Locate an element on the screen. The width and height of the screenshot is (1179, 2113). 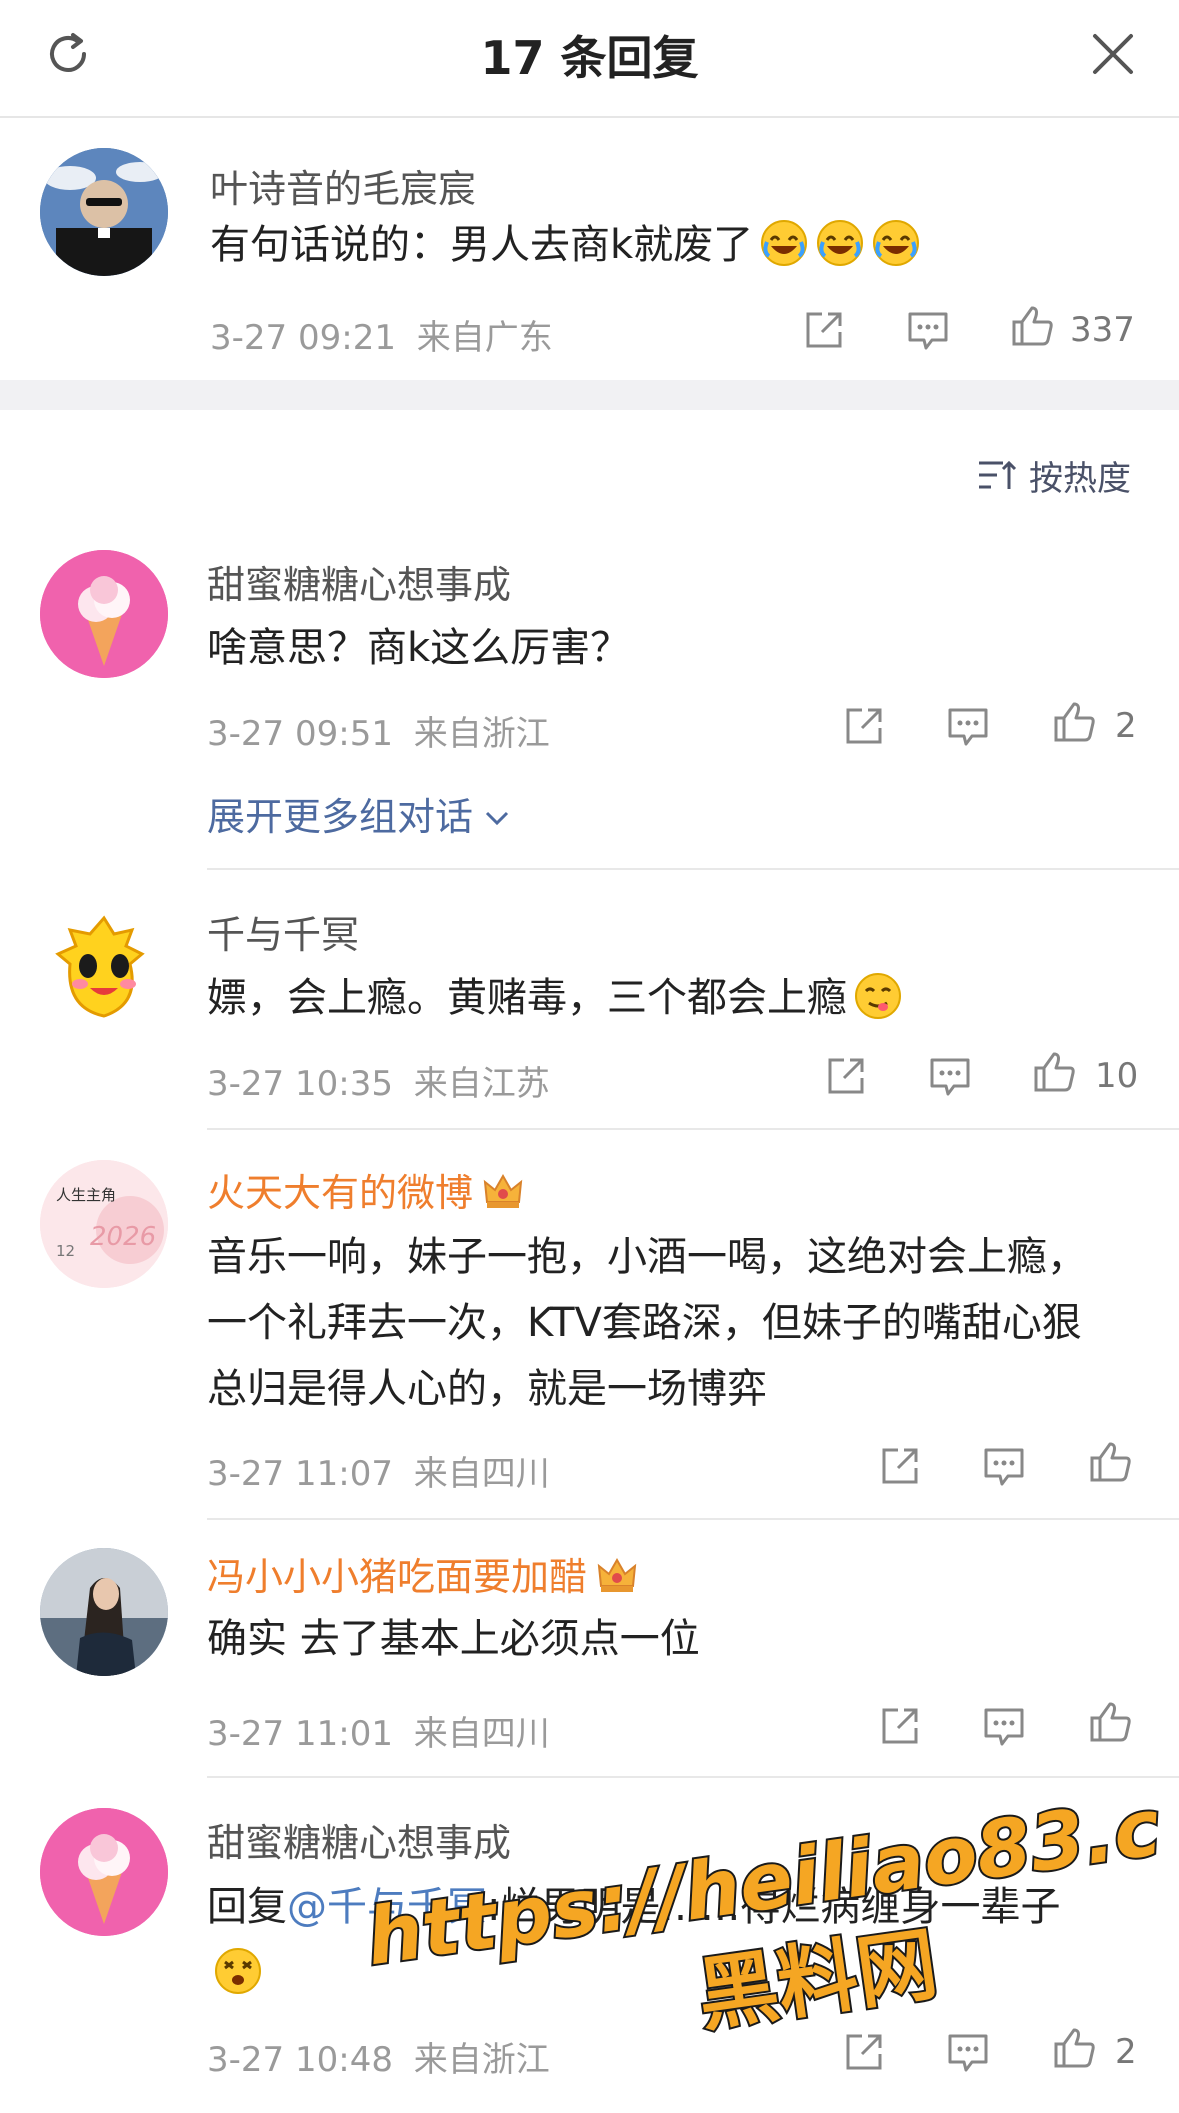
sort-toggle: 按热度 is located at coordinates (1053, 475).